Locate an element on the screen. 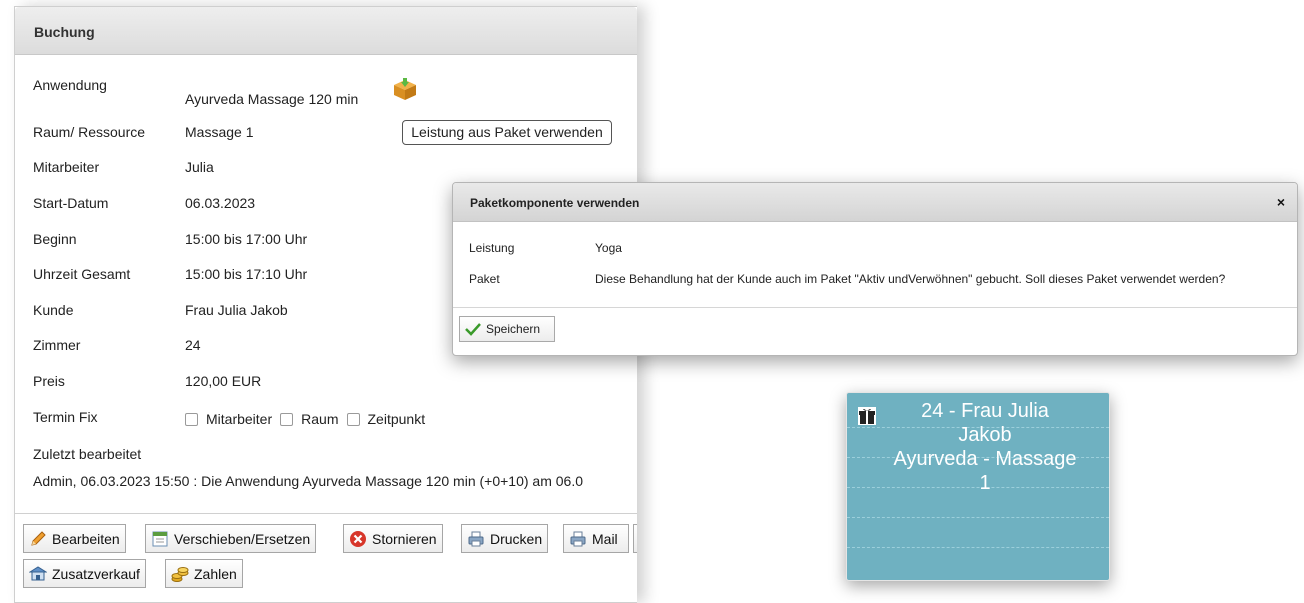 This screenshot has width=1304, height=603. pay-button: Zahlen is located at coordinates (204, 573).